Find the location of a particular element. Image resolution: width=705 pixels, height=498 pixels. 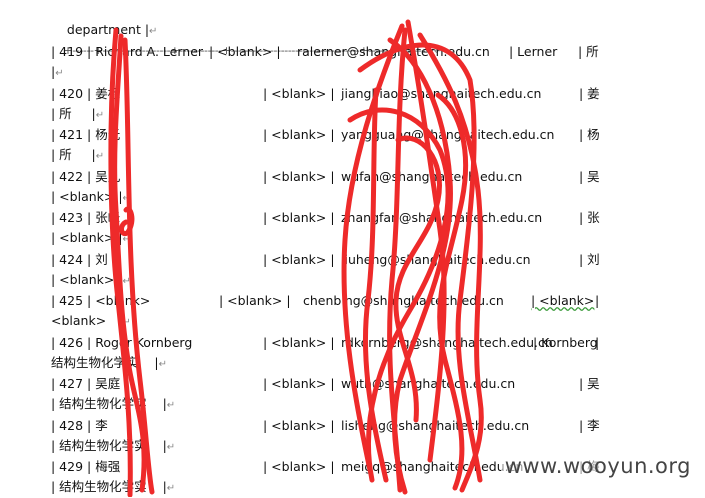

table-row-continuation: 结构生物化学实 |↵ is located at coordinates (109, 363).